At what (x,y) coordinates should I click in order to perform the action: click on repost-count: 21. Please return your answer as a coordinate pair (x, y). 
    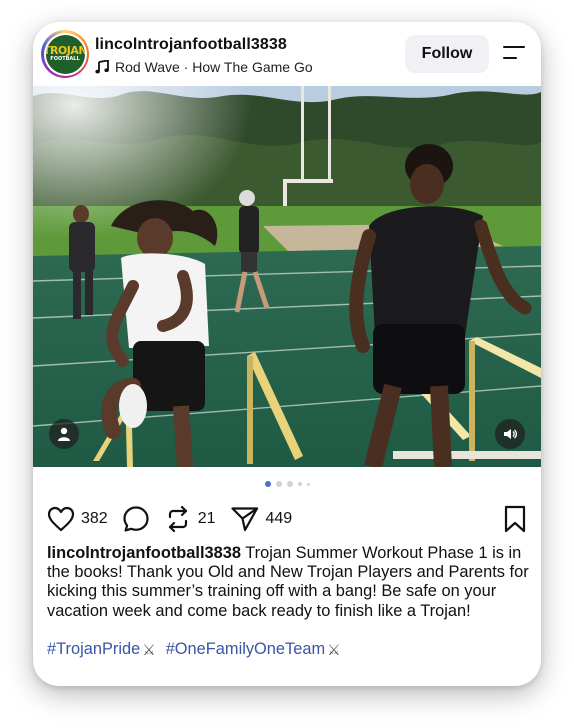
    Looking at the image, I should click on (206, 518).